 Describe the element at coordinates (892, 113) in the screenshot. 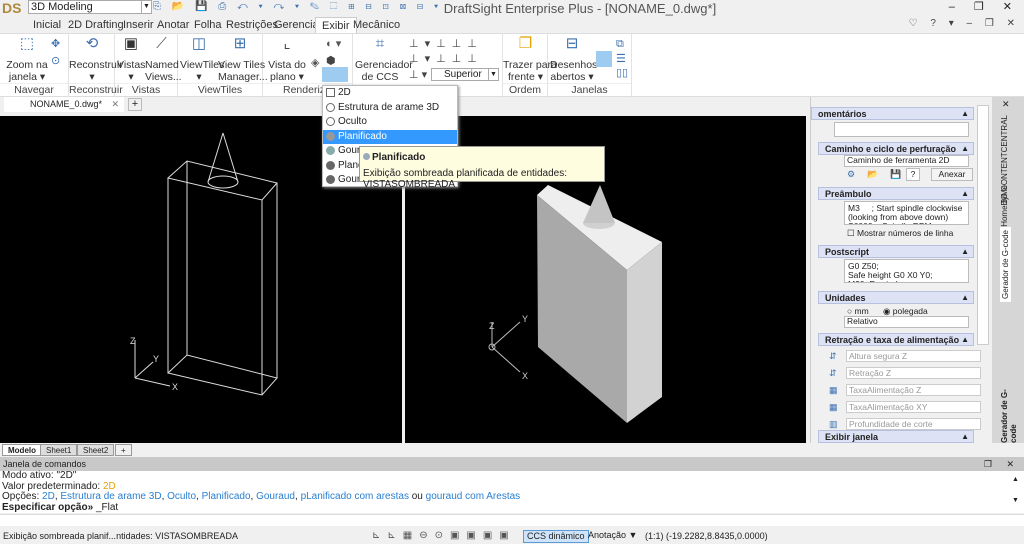

I see `section-comentarios: omentários ▲` at that location.